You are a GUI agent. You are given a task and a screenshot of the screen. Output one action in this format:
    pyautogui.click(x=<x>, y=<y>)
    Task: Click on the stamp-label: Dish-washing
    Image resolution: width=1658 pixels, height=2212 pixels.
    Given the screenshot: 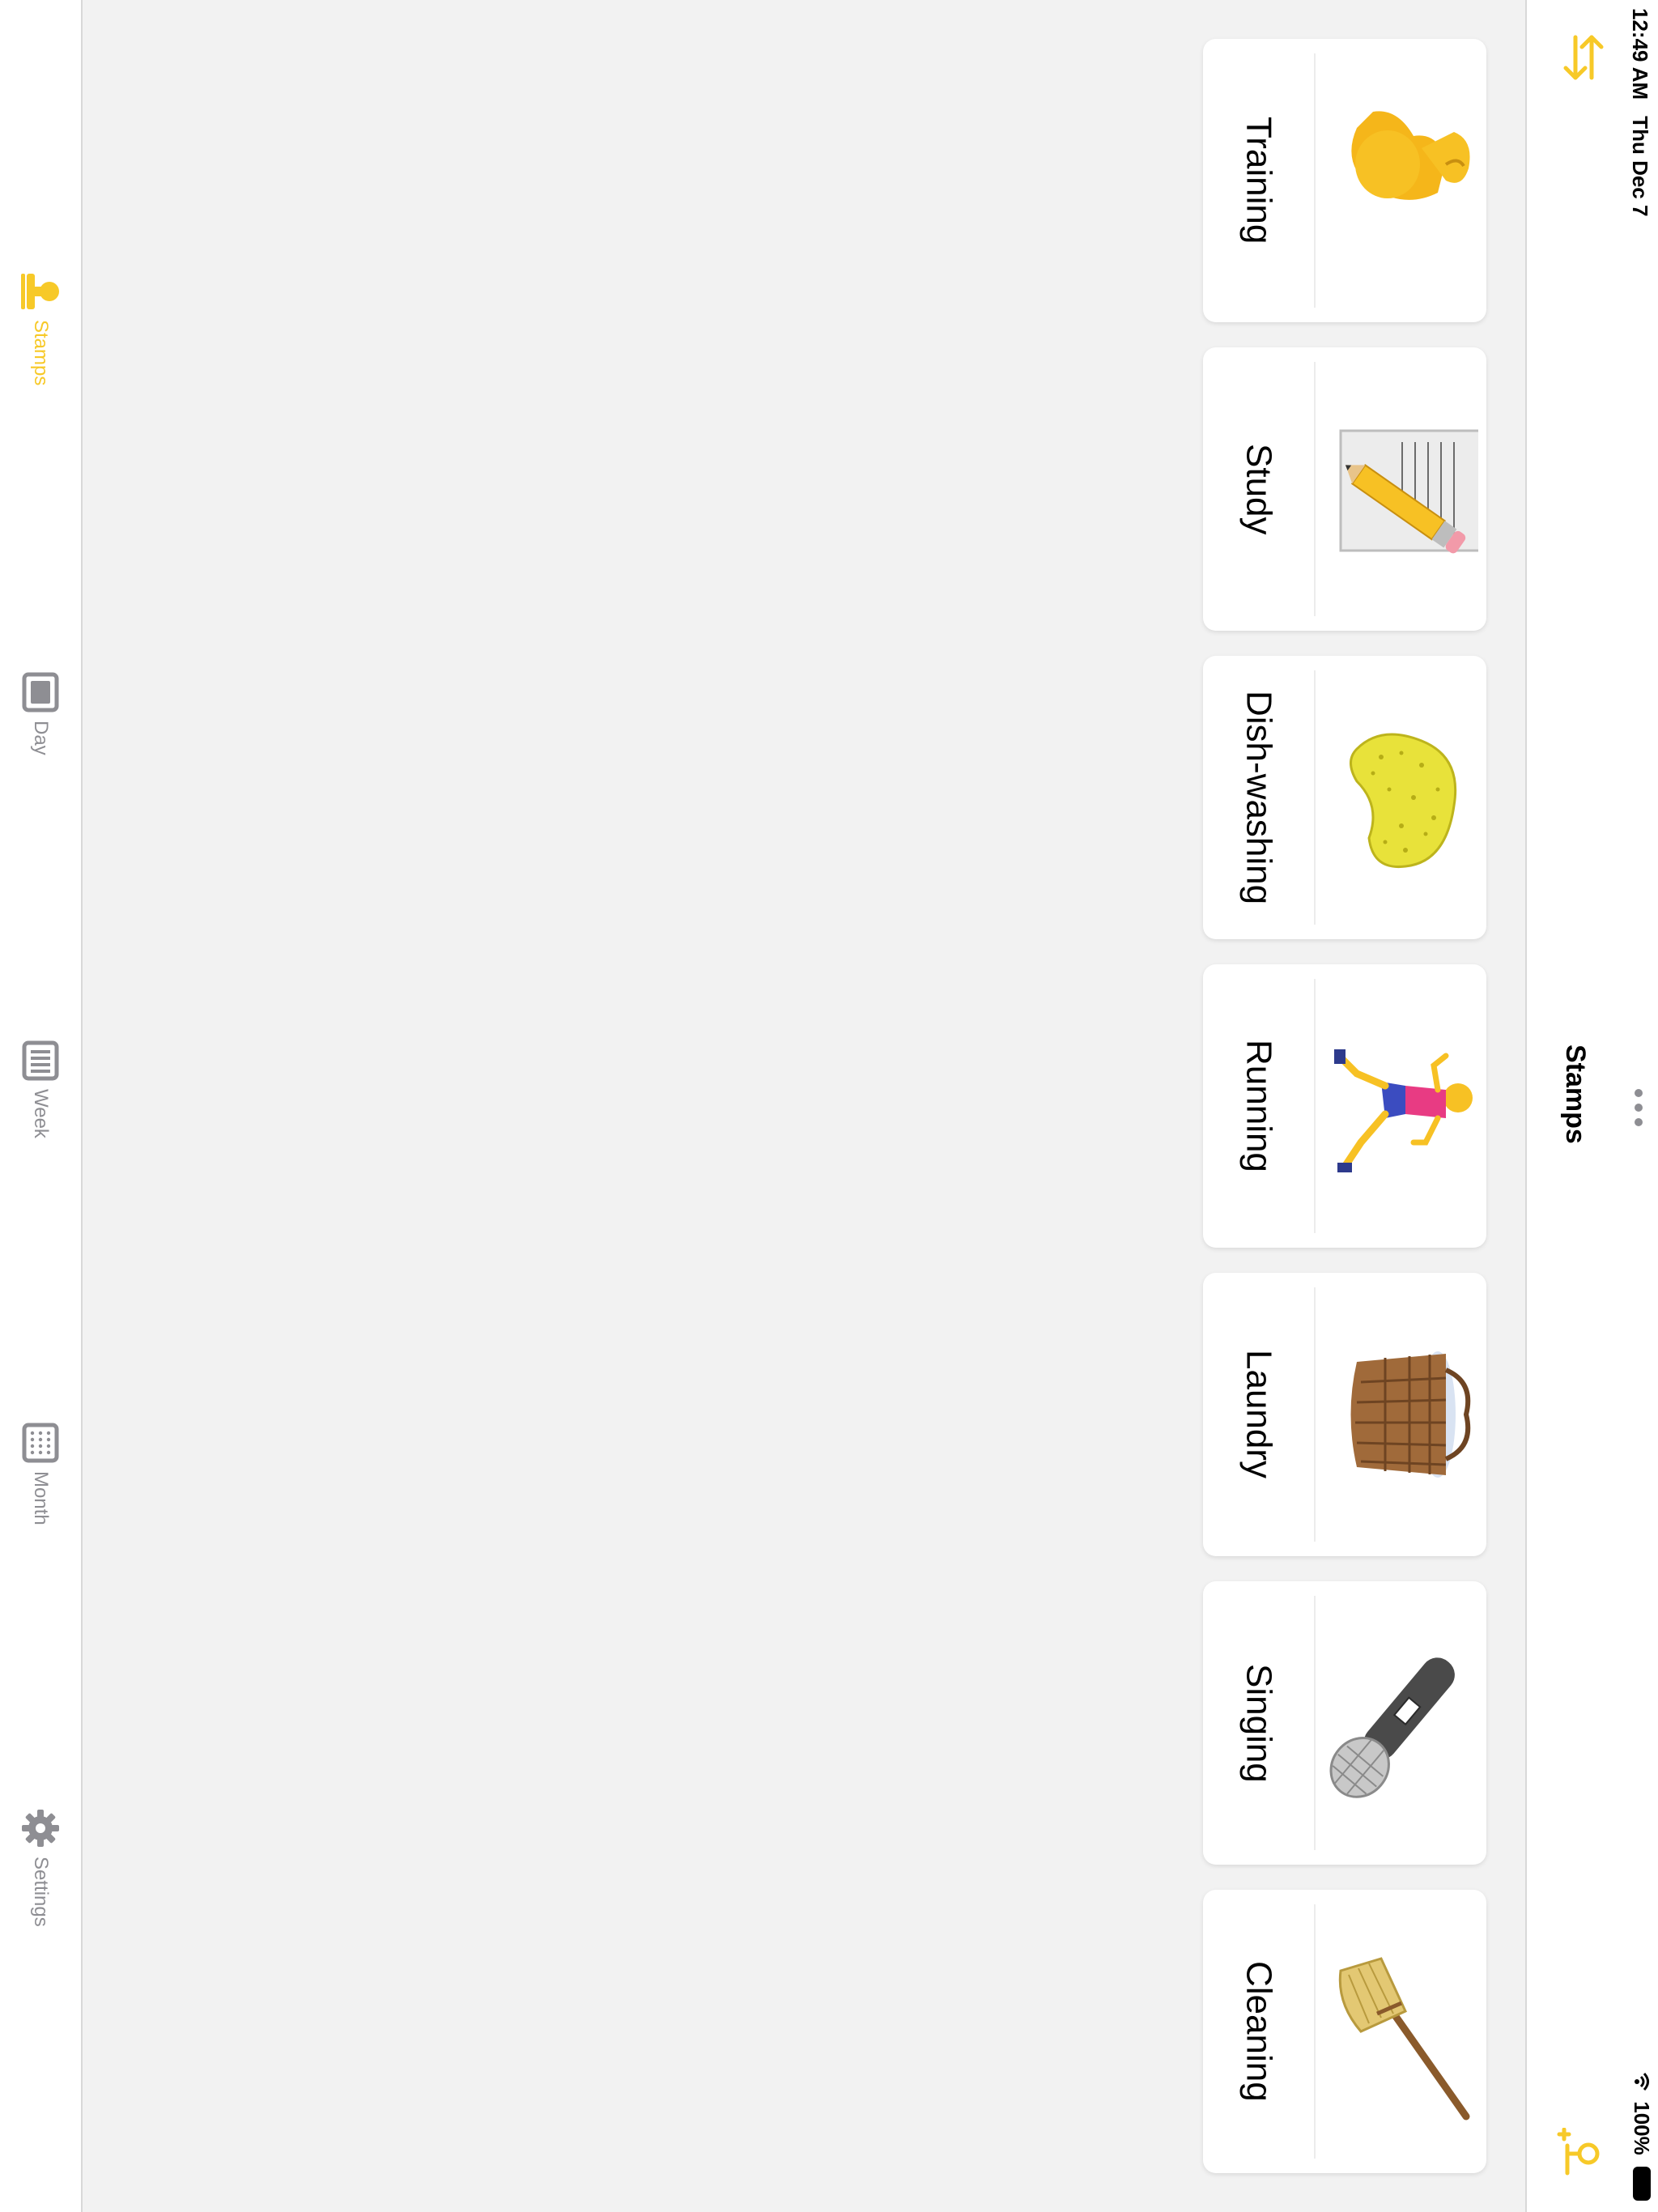 What is the action you would take?
    pyautogui.click(x=1259, y=798)
    